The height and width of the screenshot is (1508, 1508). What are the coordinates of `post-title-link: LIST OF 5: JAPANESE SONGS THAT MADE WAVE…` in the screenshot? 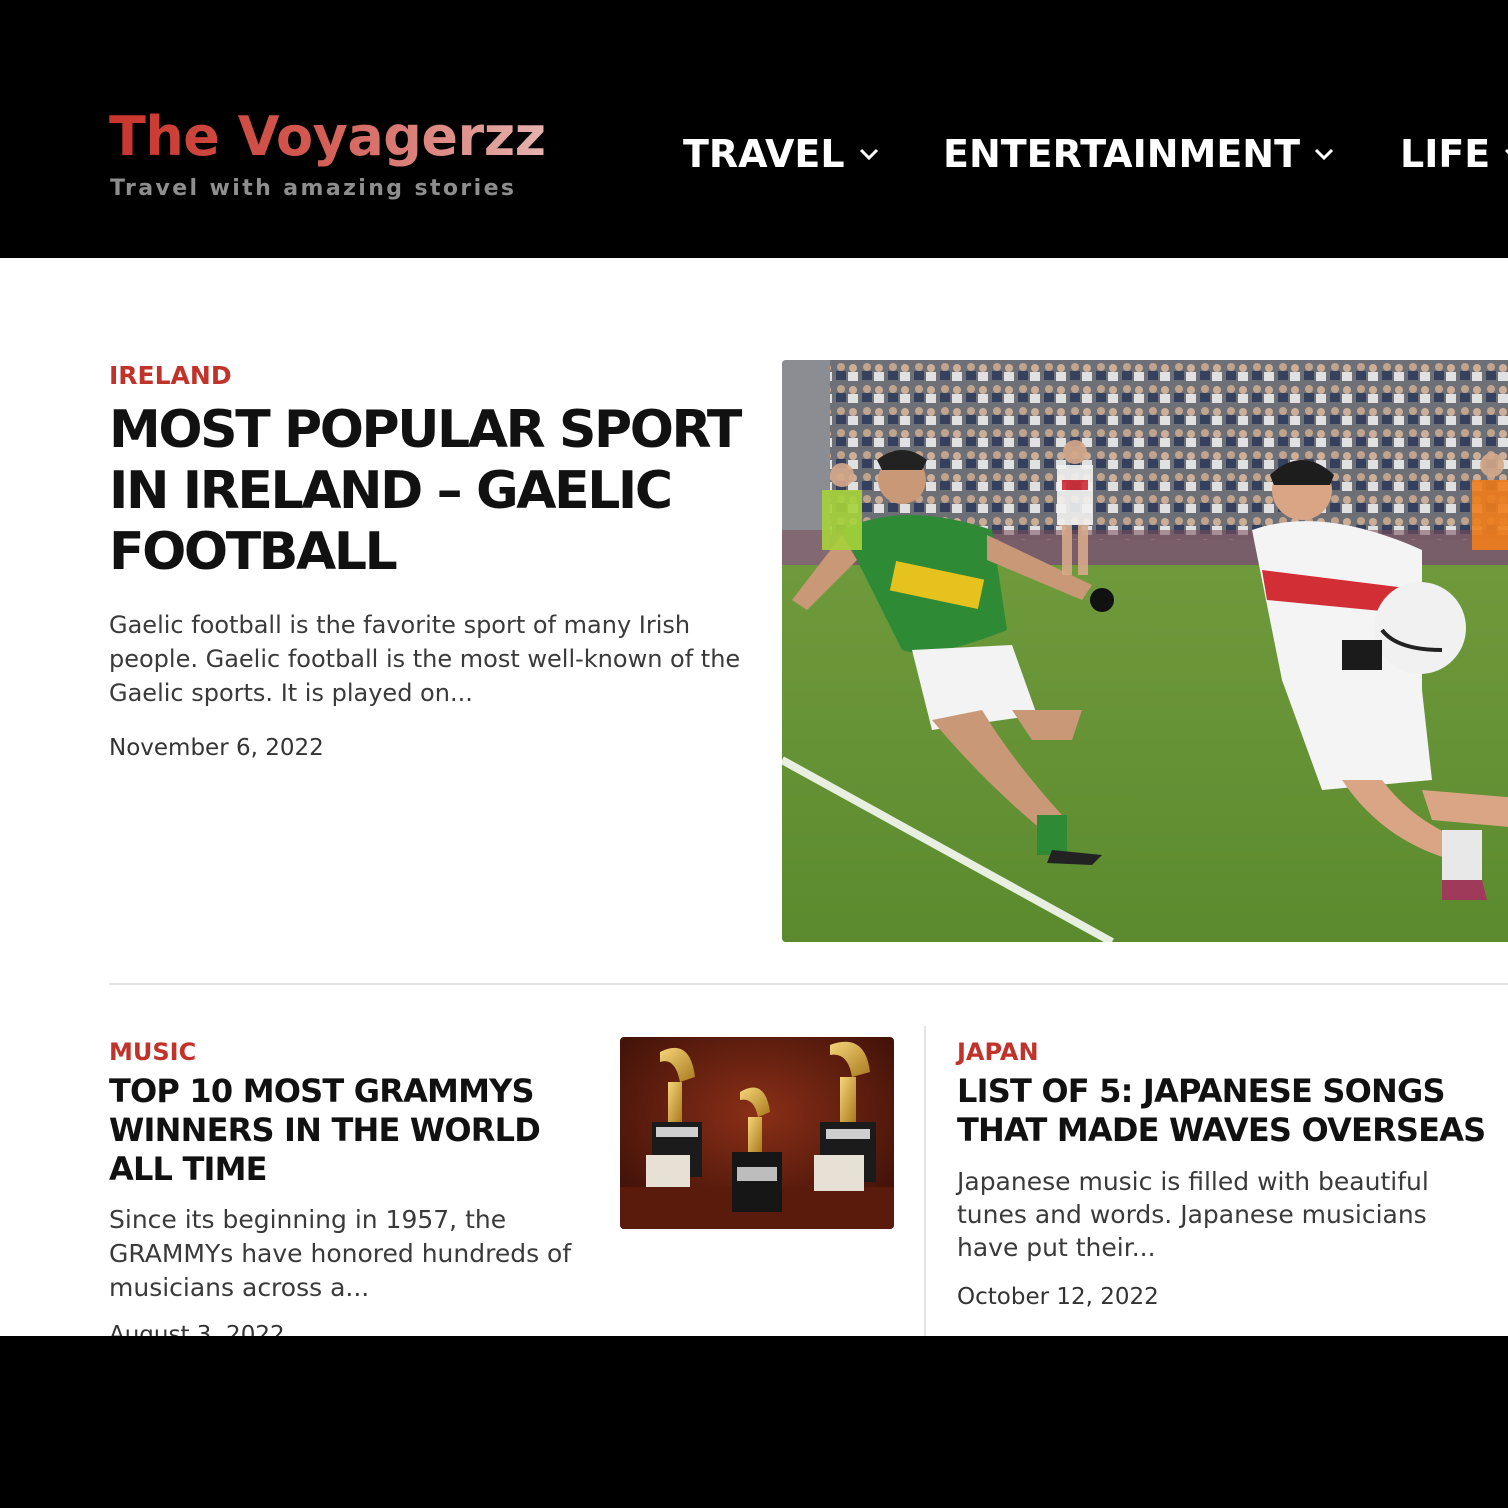 It's located at (1232, 1111).